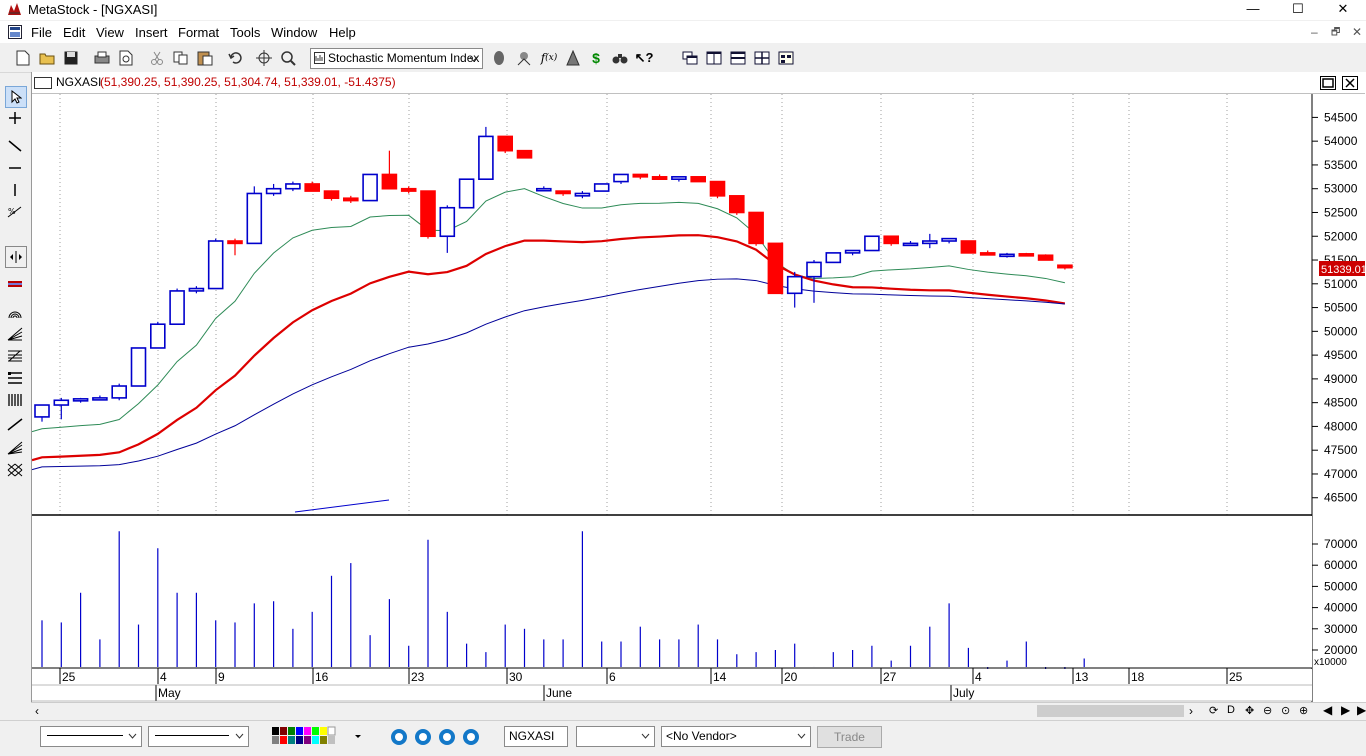 The height and width of the screenshot is (756, 1366). Describe the element at coordinates (169, 693) in the screenshot. I see `month-label: May` at that location.